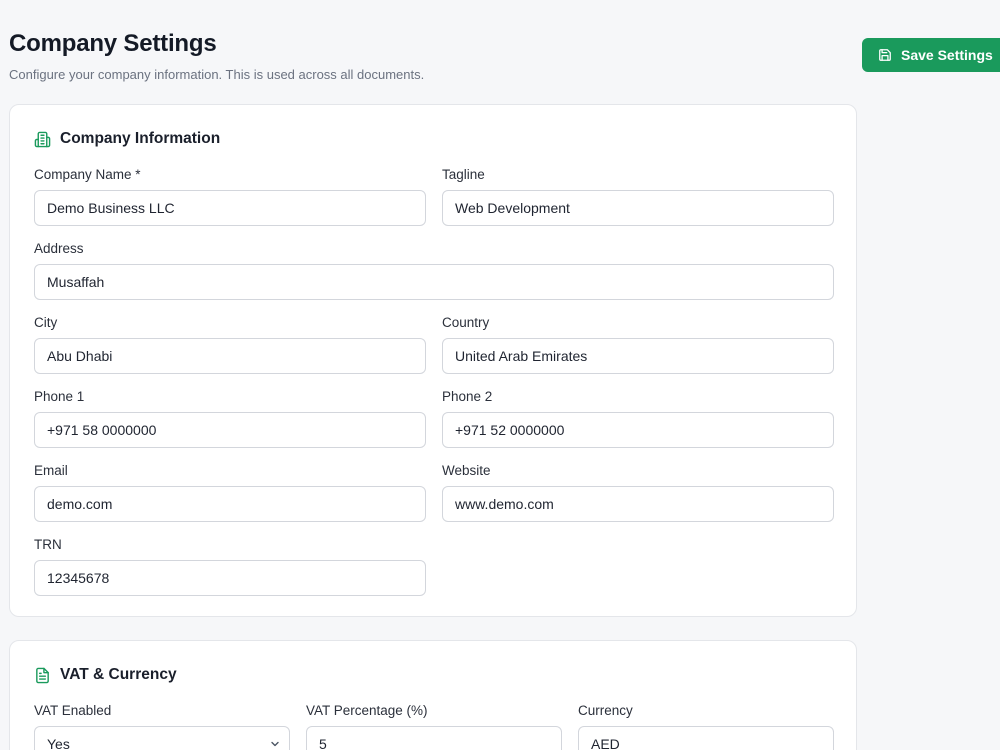 Image resolution: width=1000 pixels, height=750 pixels. What do you see at coordinates (42, 675) in the screenshot?
I see `document-icon` at bounding box center [42, 675].